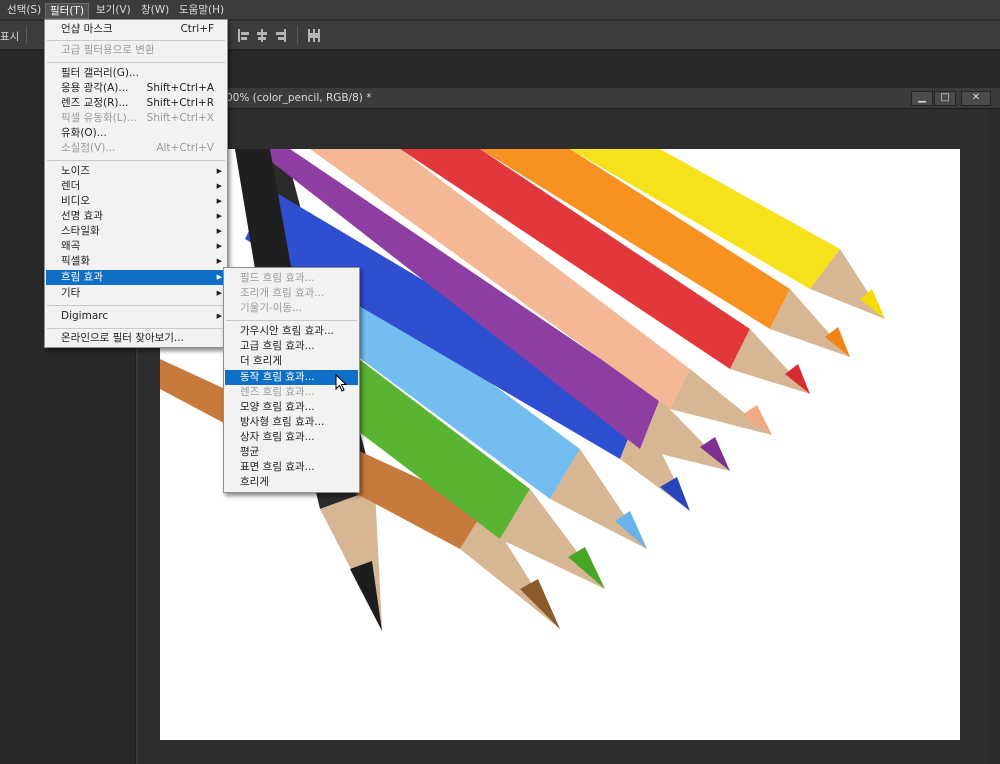 The width and height of the screenshot is (1000, 764). I want to click on menu-item-other: 기타 ▶, so click(136, 293).